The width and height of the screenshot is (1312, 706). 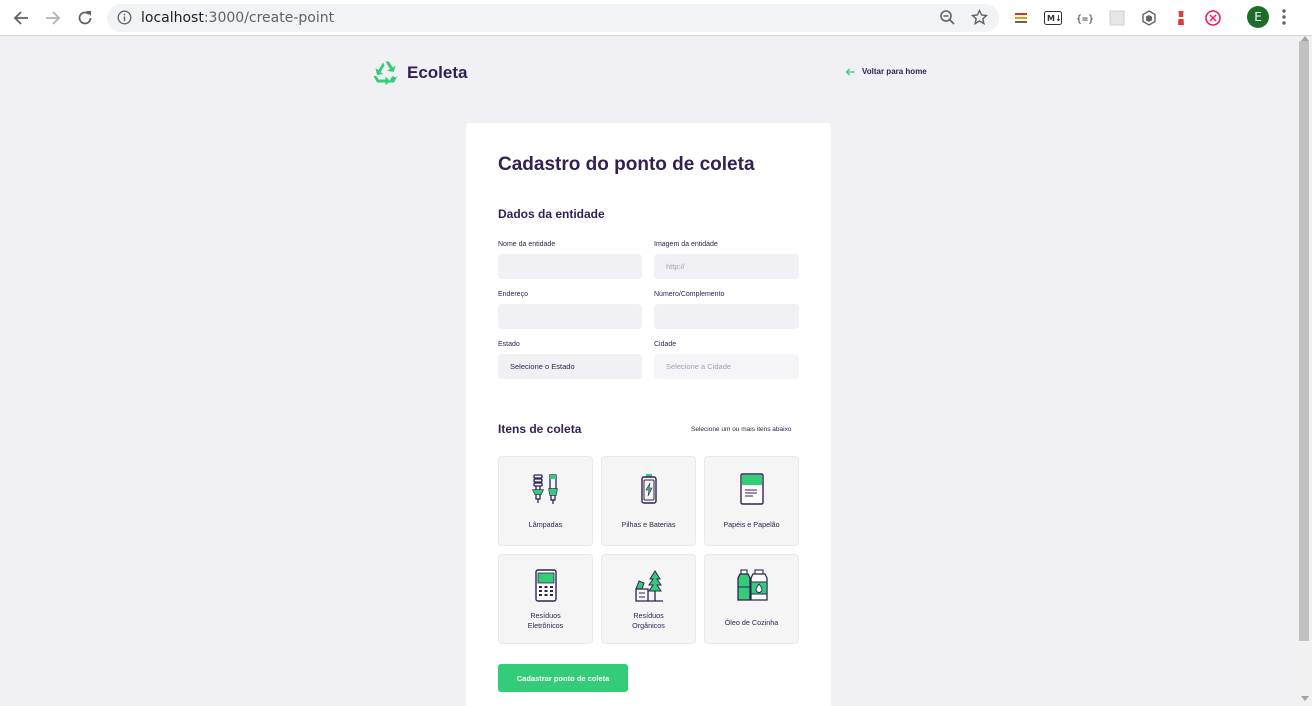 What do you see at coordinates (53, 18) in the screenshot?
I see `forward-icon` at bounding box center [53, 18].